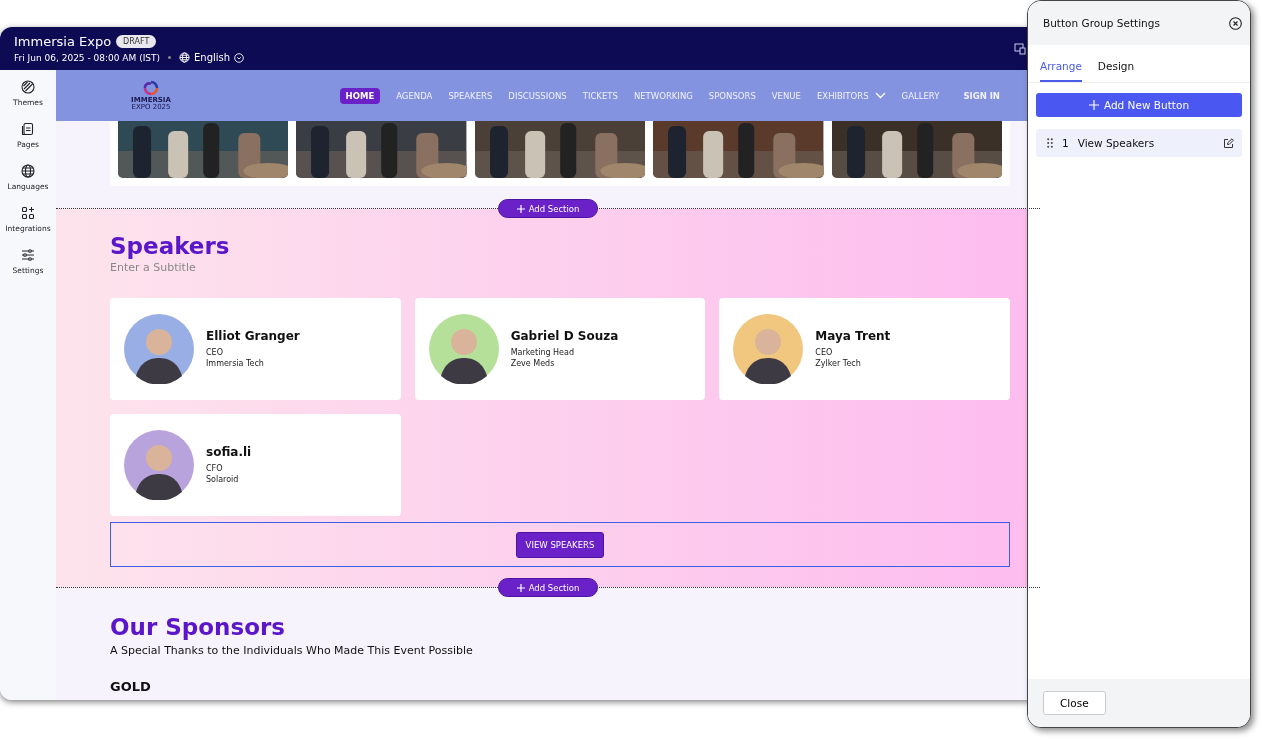 The image size is (1263, 741). I want to click on speaker-role: Marketing Head, so click(542, 352).